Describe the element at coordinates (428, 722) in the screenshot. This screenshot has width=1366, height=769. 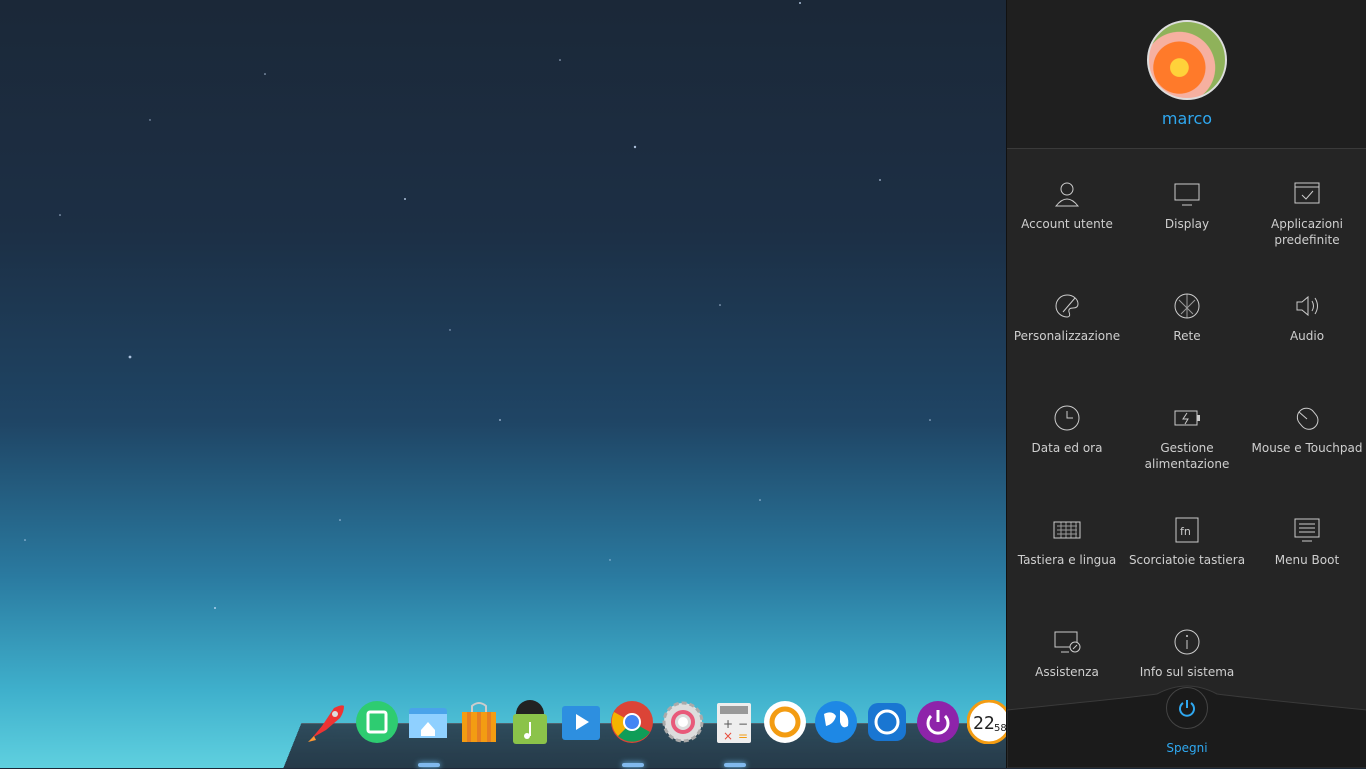
I see `file-manager-icon` at that location.